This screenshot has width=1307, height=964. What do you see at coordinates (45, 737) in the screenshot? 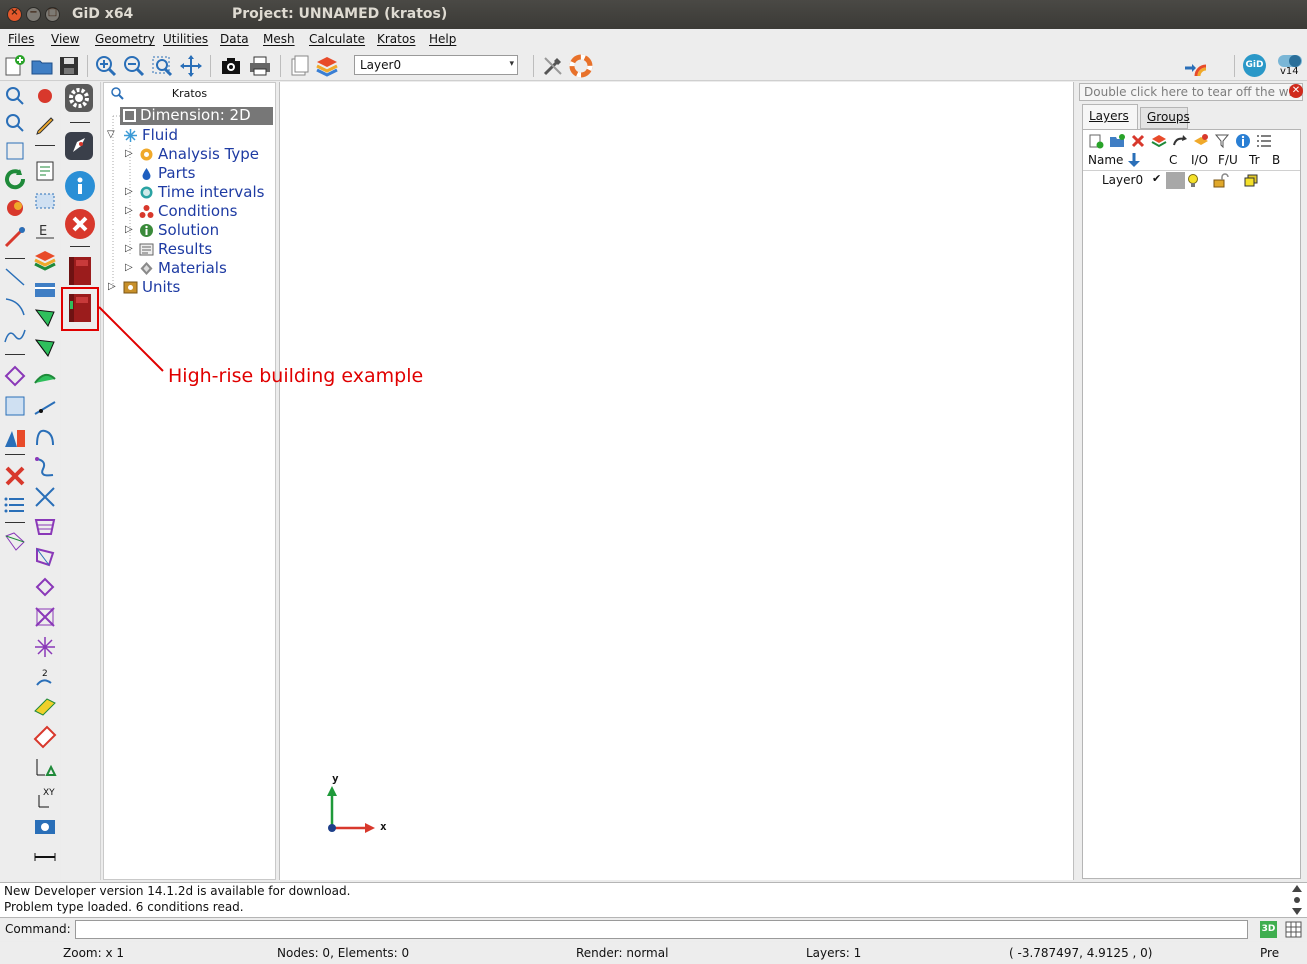
I see `ruler-icon` at bounding box center [45, 737].